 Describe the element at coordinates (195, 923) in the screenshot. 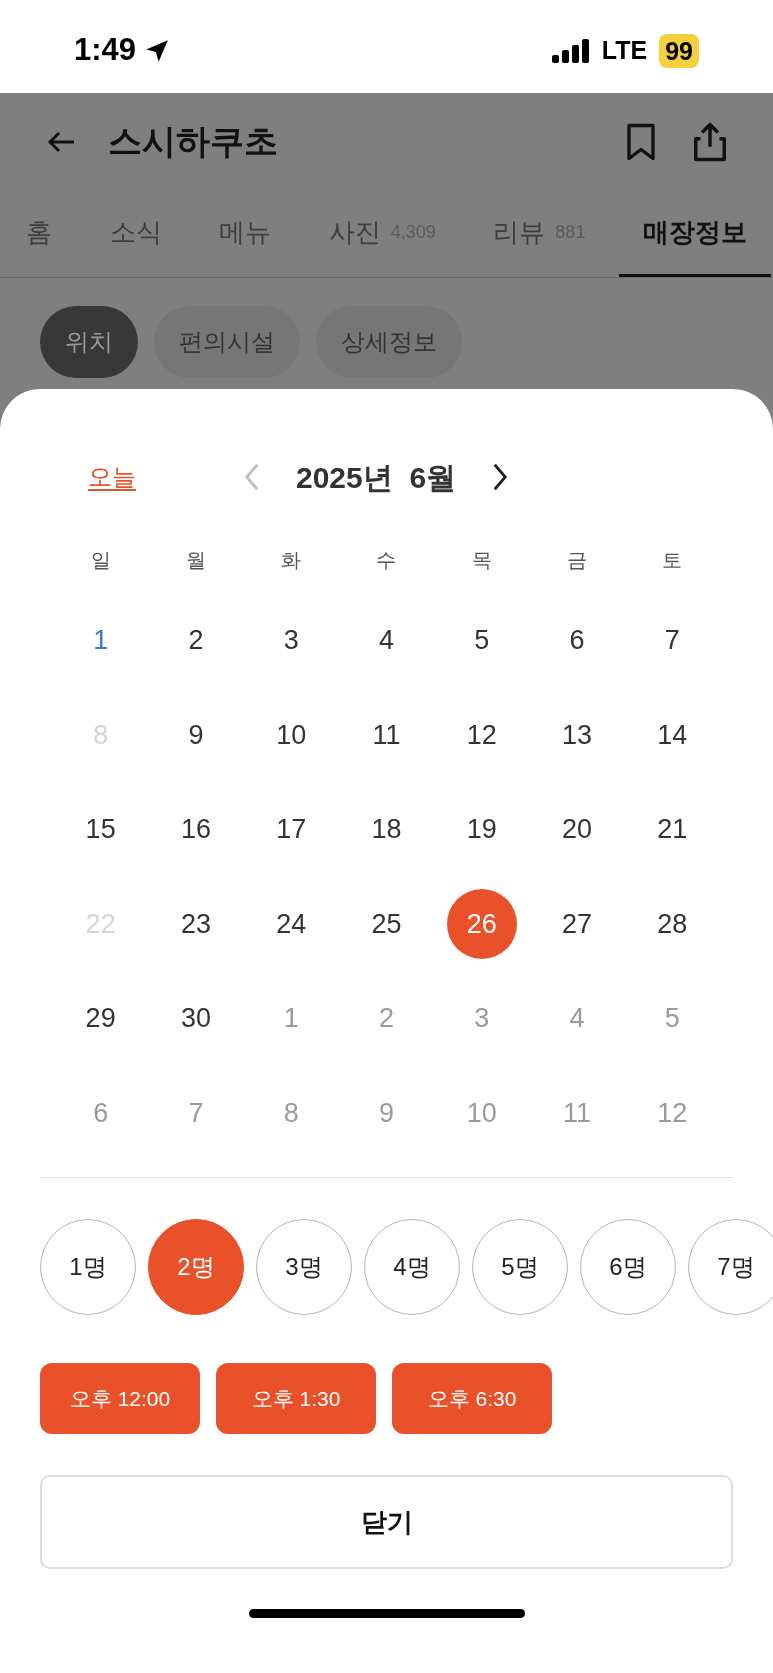

I see `calendar-day: 23` at that location.